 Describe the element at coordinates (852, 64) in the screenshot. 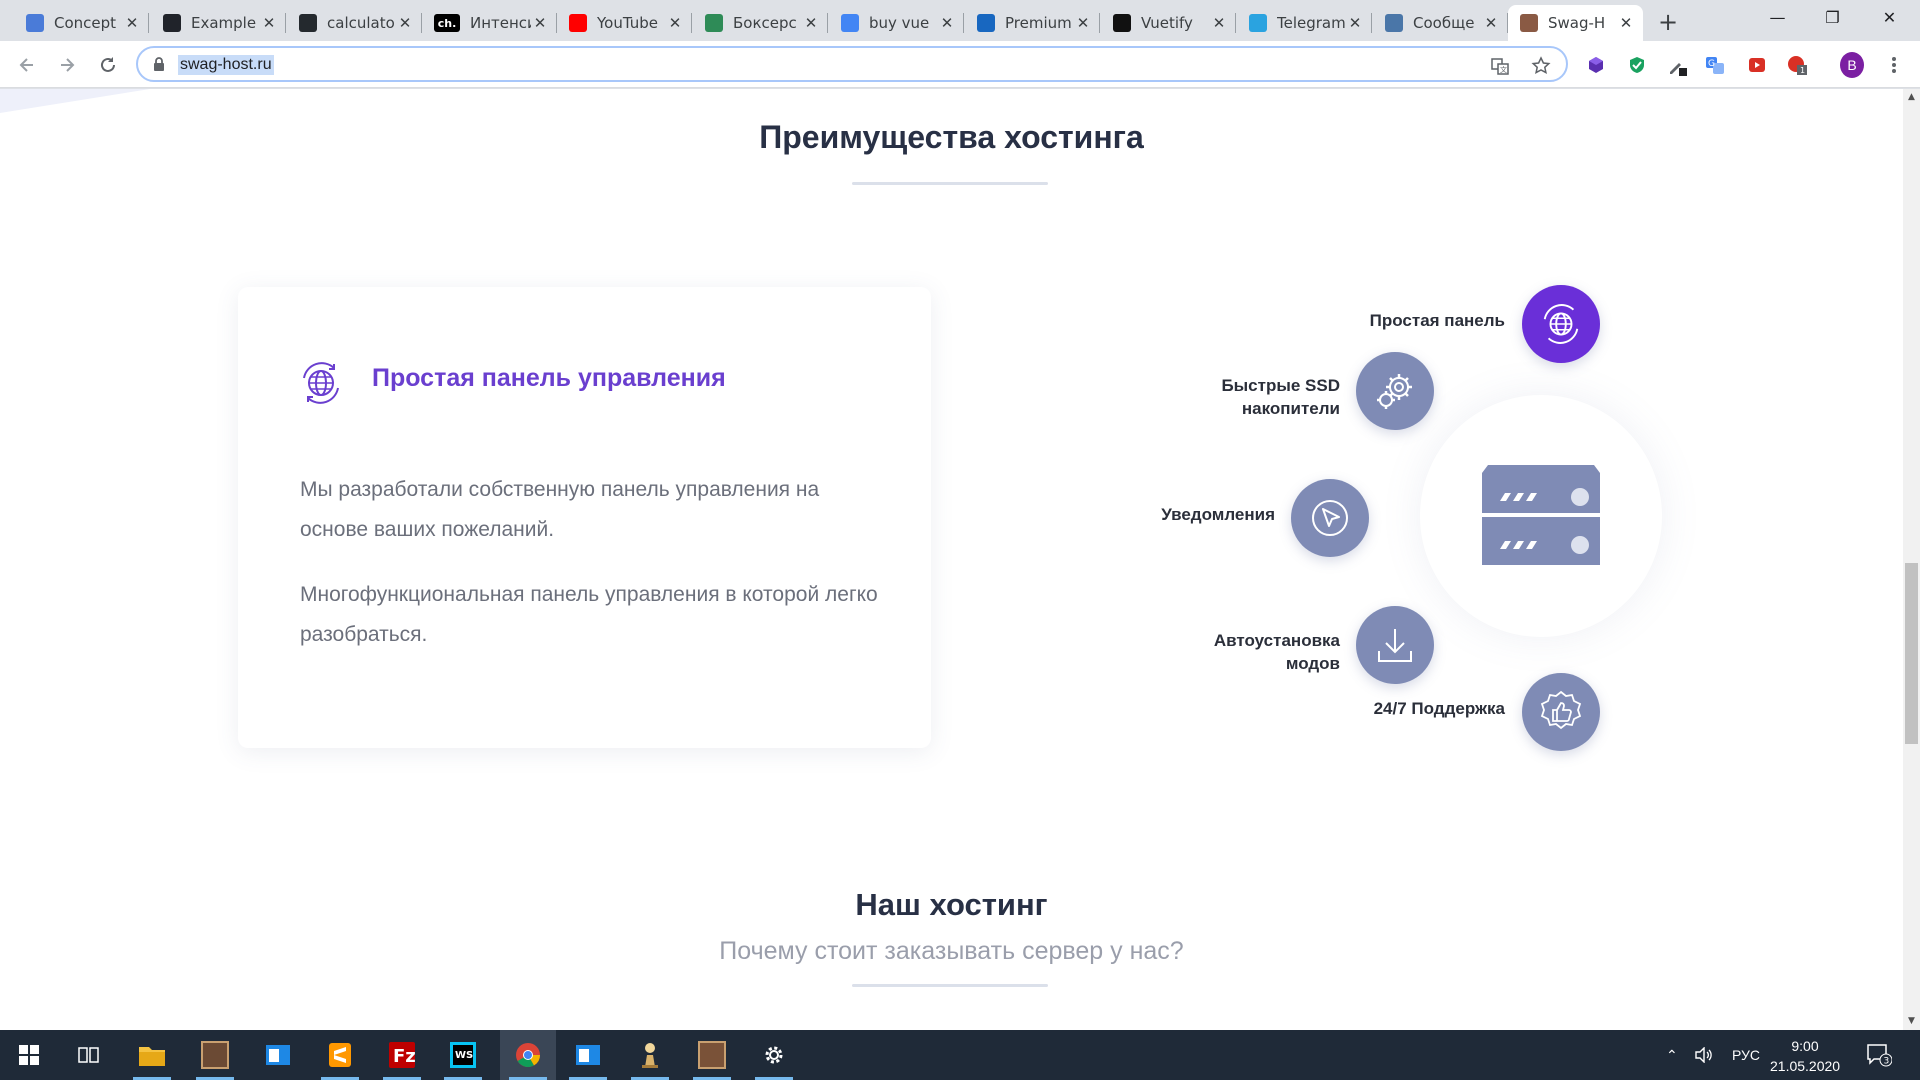

I see `address-bar: swag-host.ru 文` at that location.